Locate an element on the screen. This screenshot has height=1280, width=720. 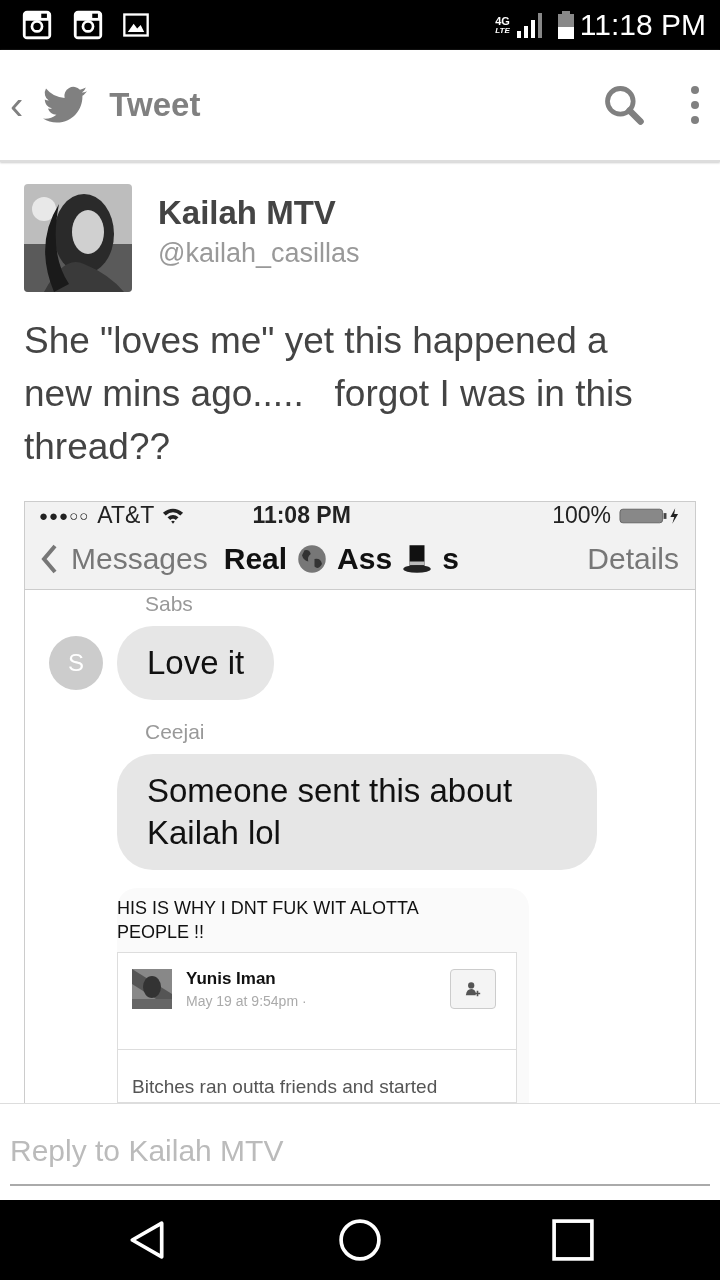
conversation-title: s is located at coordinates (450, 559).